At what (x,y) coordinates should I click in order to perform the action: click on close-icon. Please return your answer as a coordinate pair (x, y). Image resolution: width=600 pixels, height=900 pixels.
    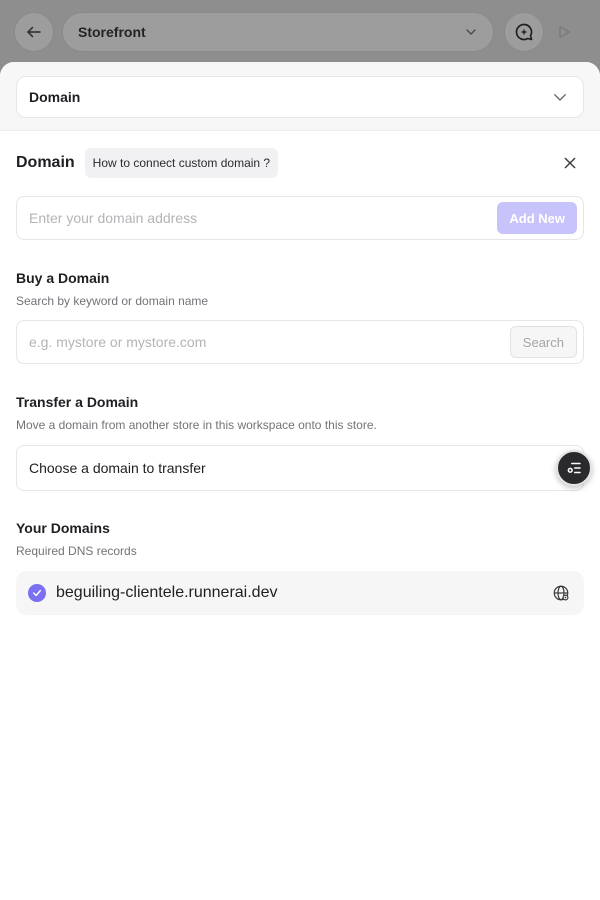
    Looking at the image, I should click on (570, 163).